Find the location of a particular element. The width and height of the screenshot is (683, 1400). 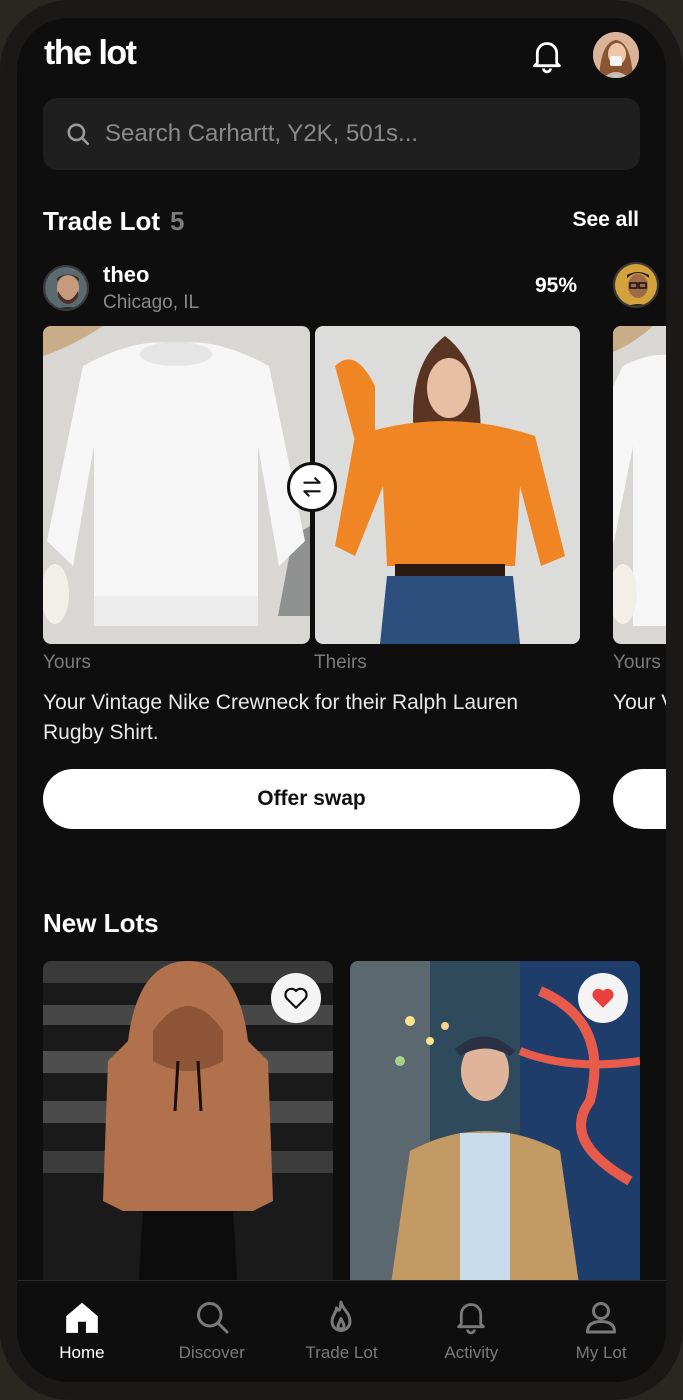

trade-user: theo Chicago, IL is located at coordinates (121, 288).